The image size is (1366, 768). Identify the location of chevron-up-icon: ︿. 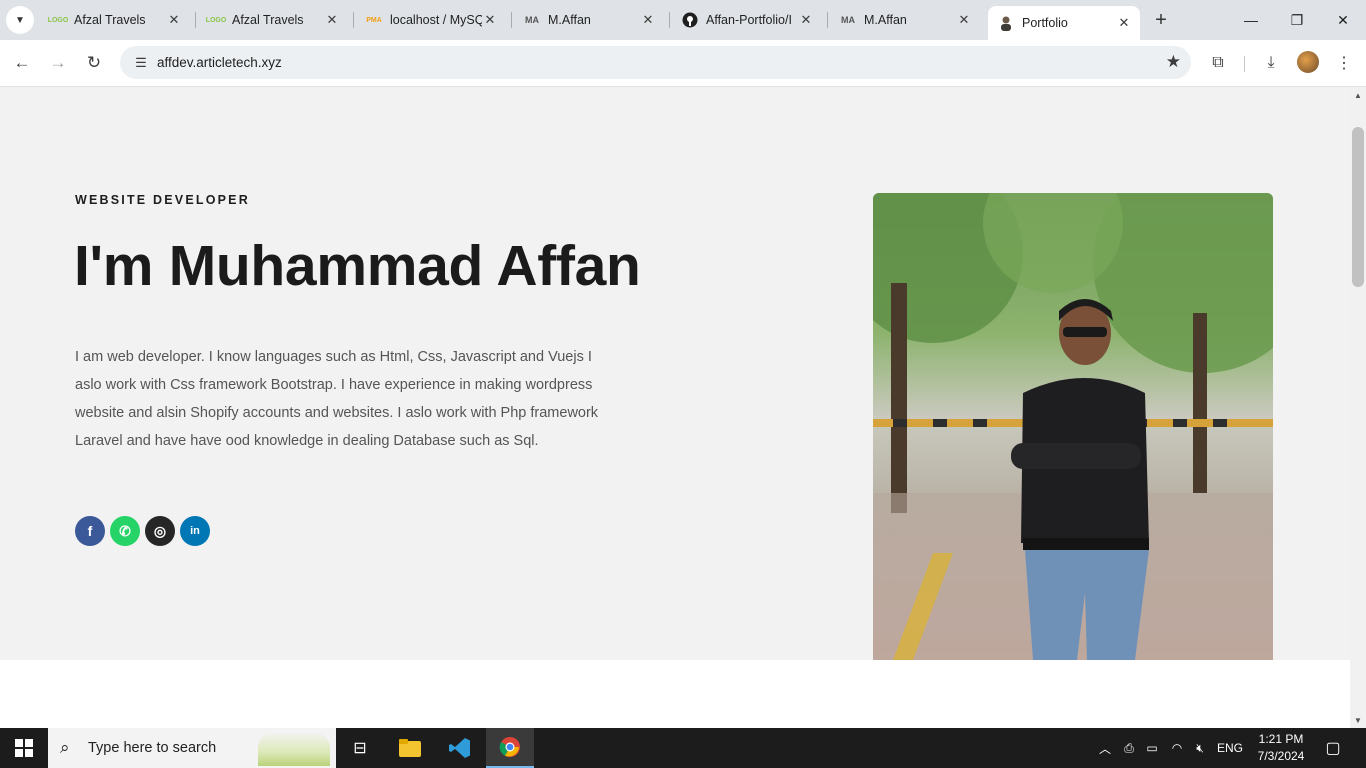
(1104, 748).